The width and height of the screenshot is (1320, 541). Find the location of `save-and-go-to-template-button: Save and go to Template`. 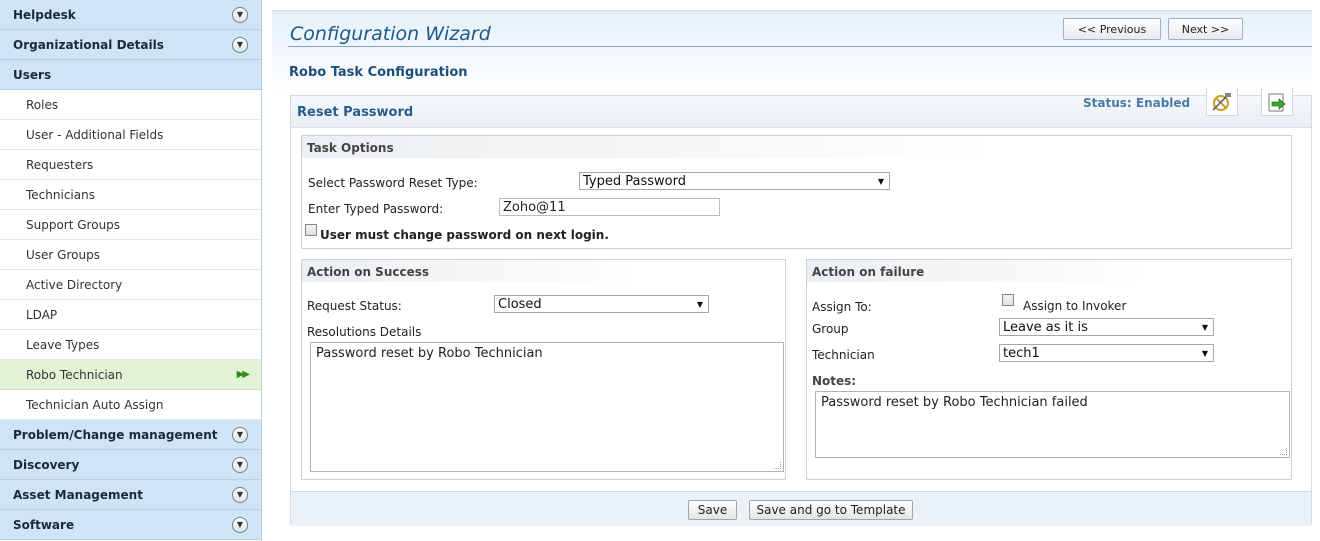

save-and-go-to-template-button: Save and go to Template is located at coordinates (831, 510).